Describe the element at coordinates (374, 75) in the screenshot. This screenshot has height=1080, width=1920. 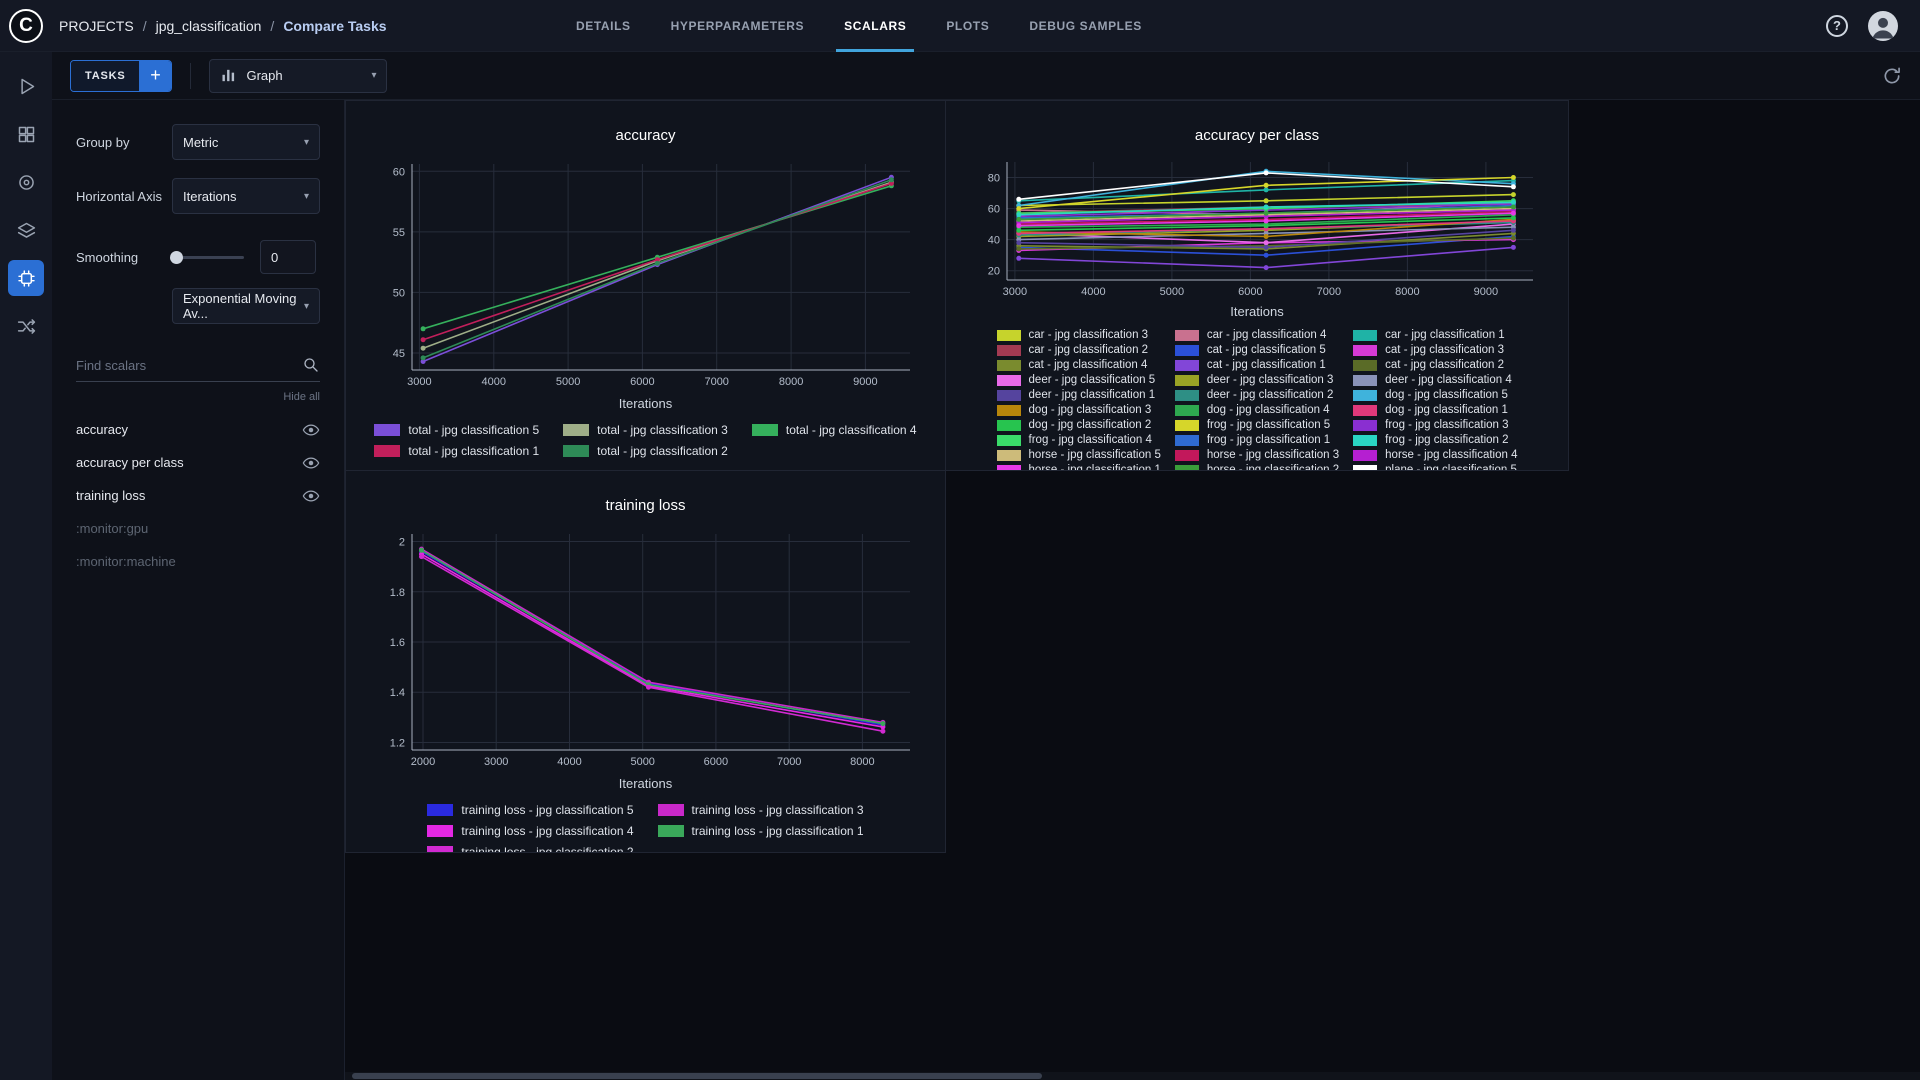
I see `chevron-down-icon: ▾` at that location.